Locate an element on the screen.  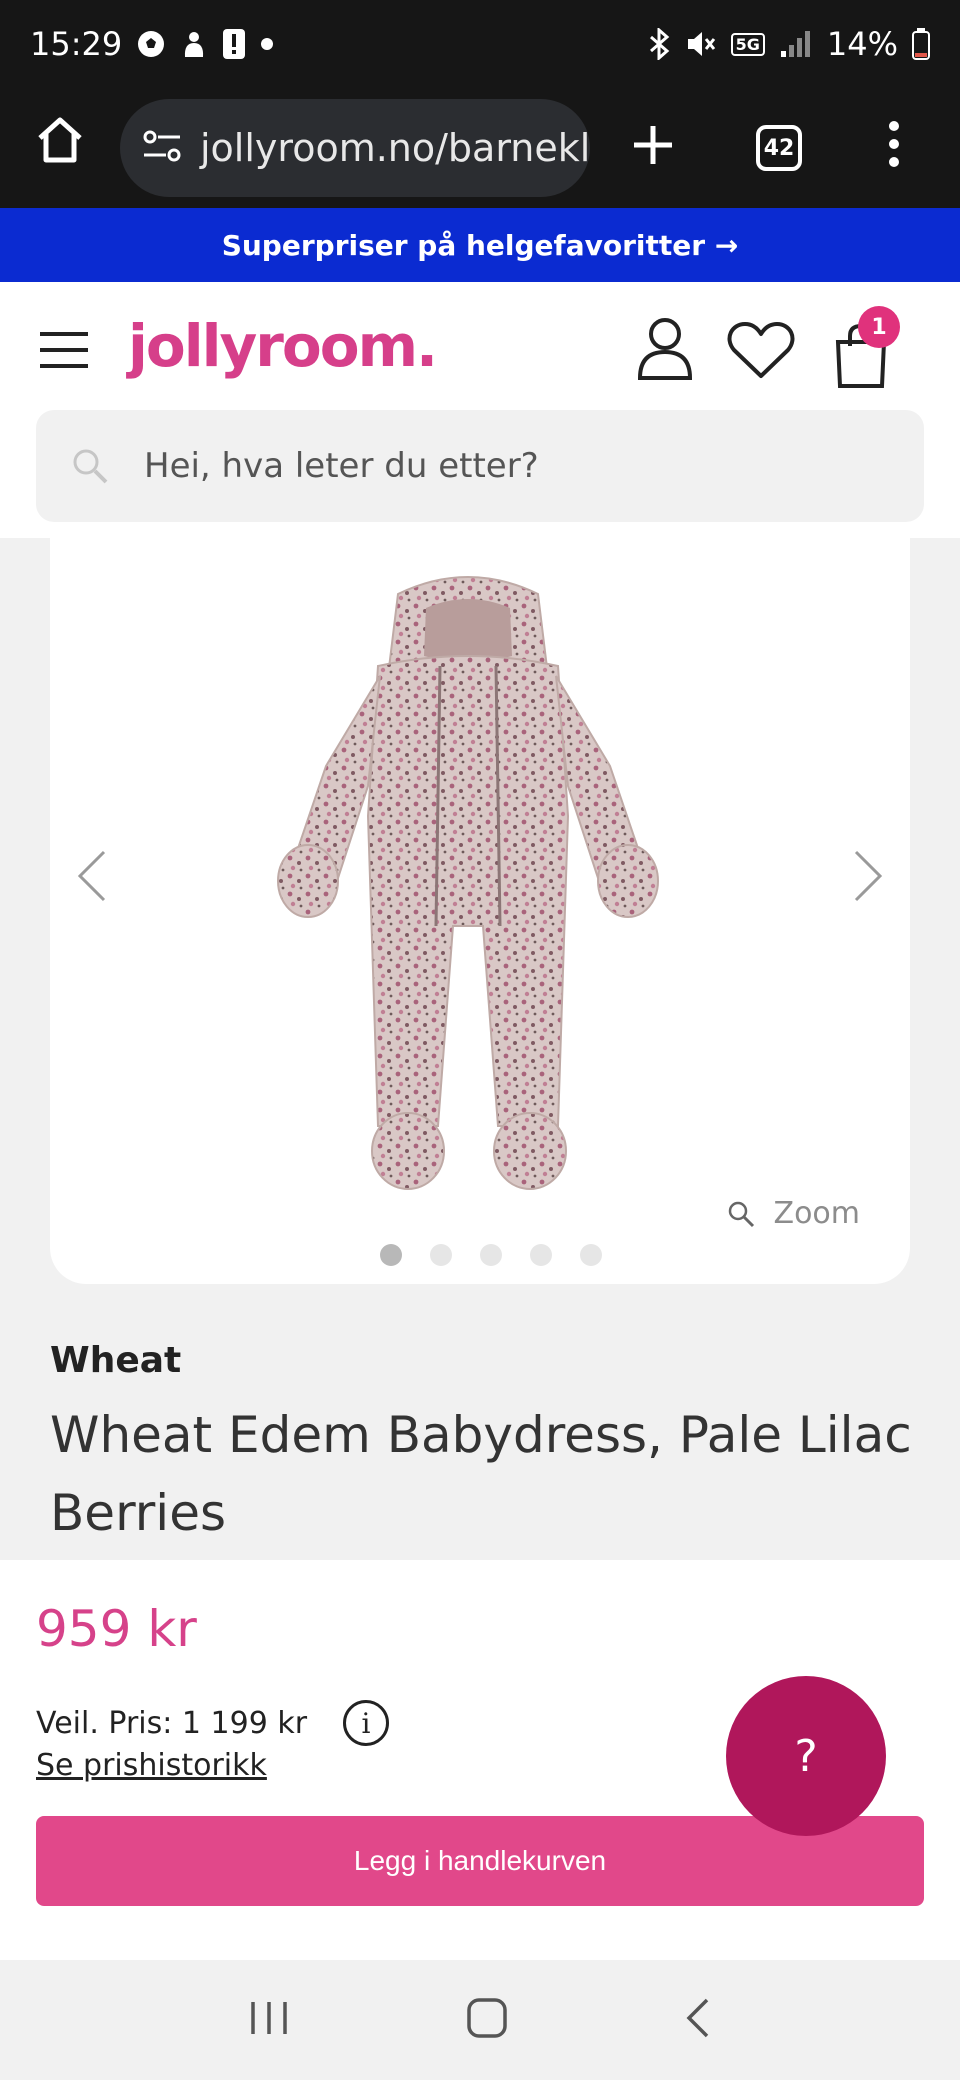
product-image is located at coordinates (468, 886).